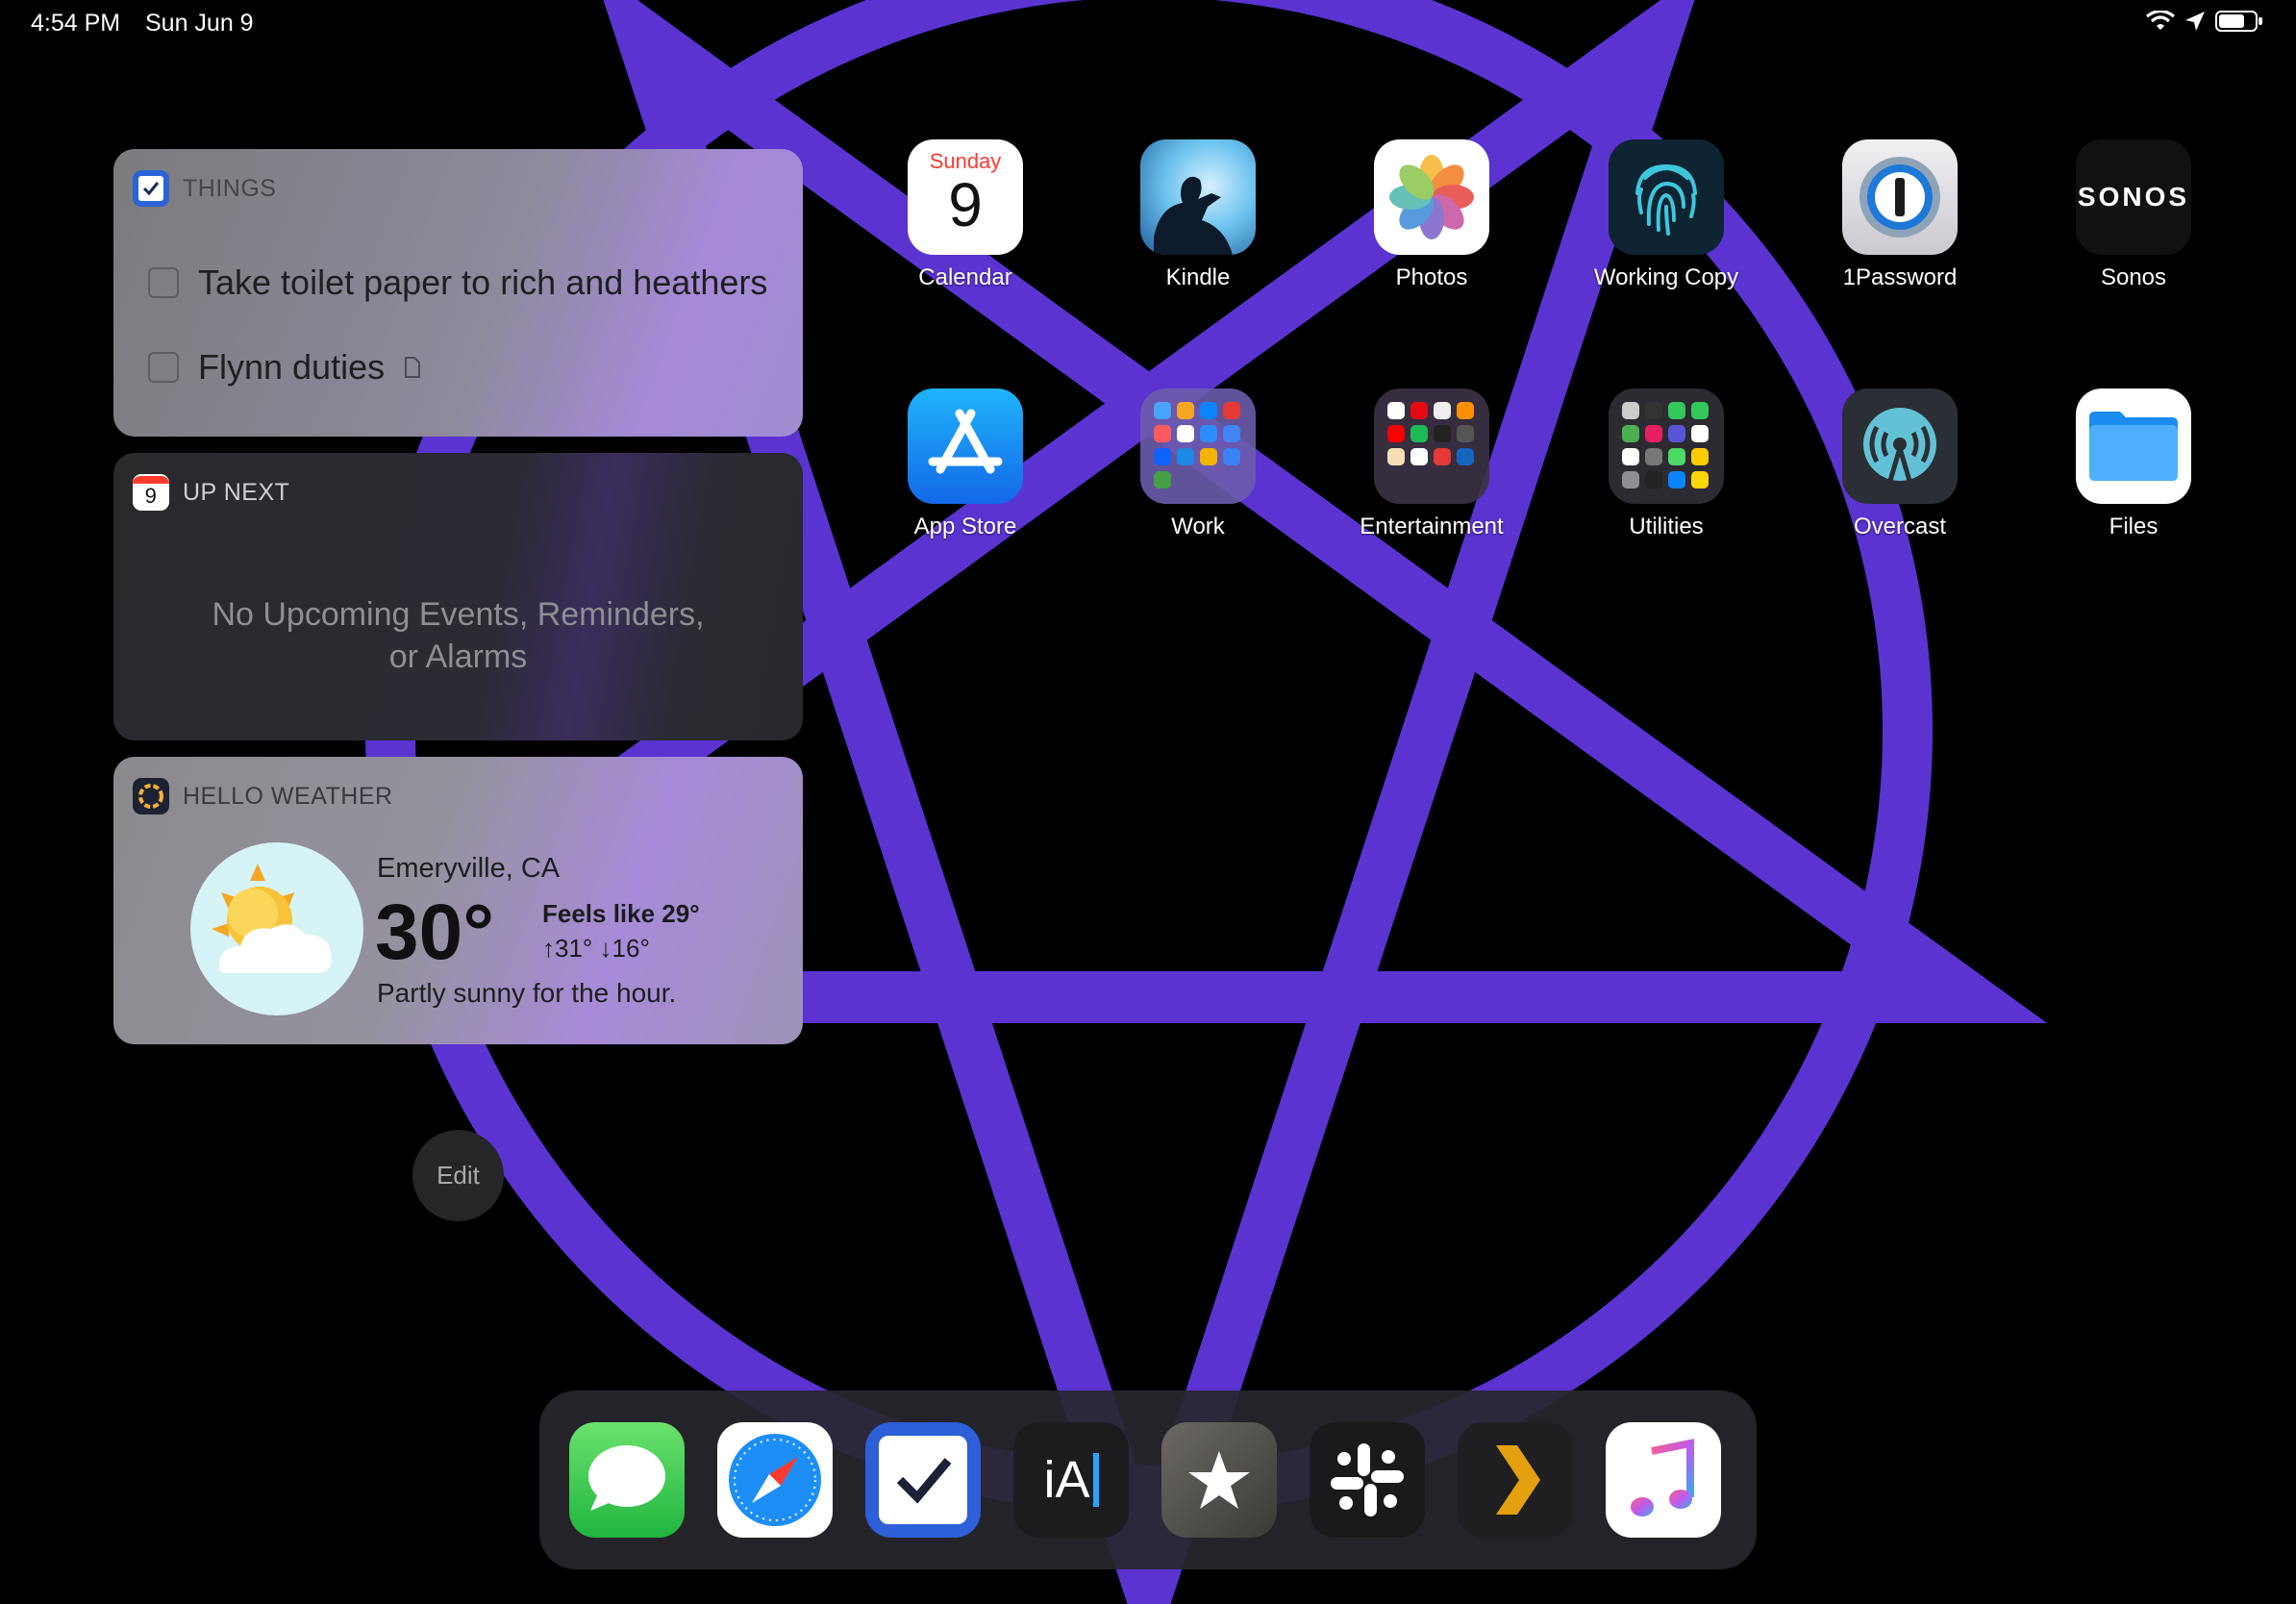 Image resolution: width=2296 pixels, height=1604 pixels. I want to click on app-label: Overcast, so click(1900, 526).